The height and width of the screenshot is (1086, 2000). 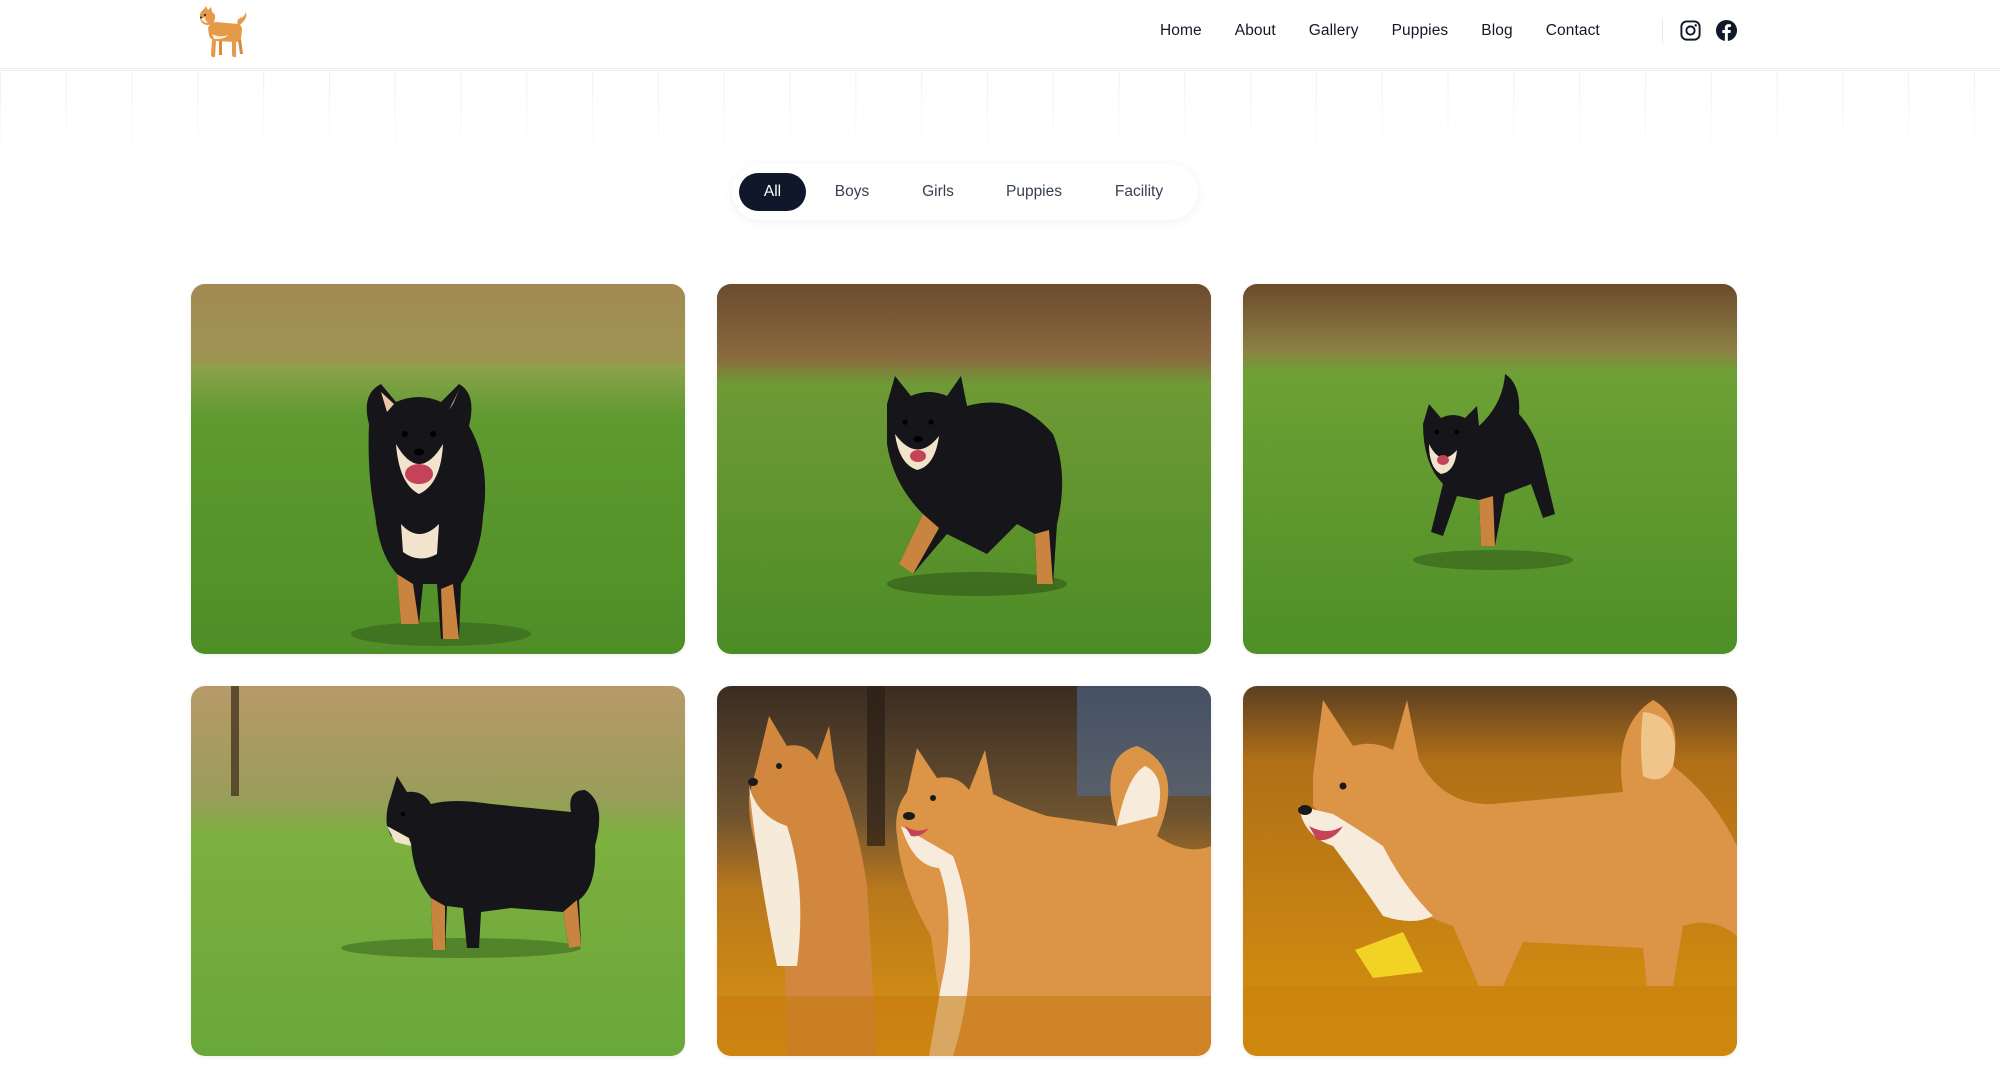 I want to click on instagram-icon, so click(x=1690, y=30).